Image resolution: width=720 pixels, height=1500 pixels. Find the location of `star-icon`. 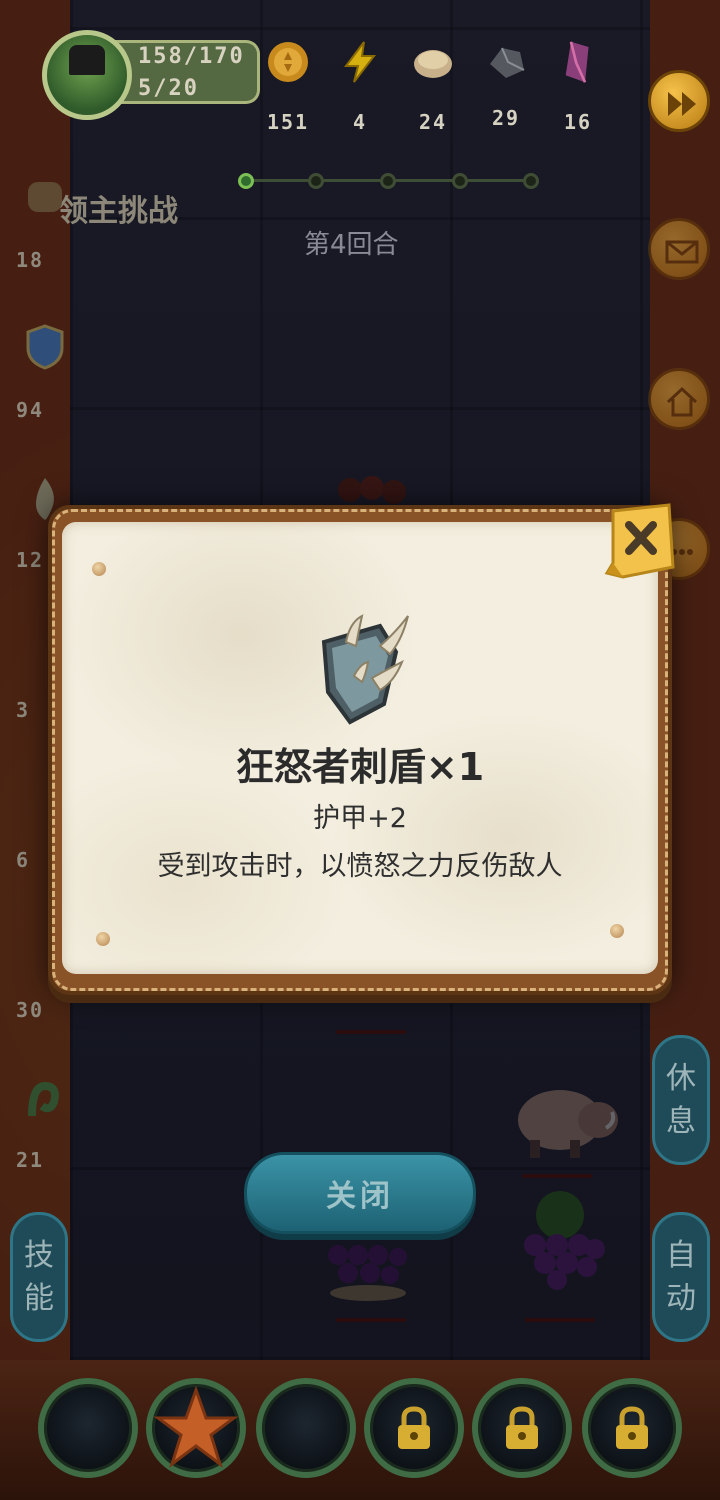

star-icon is located at coordinates (196, 1427).